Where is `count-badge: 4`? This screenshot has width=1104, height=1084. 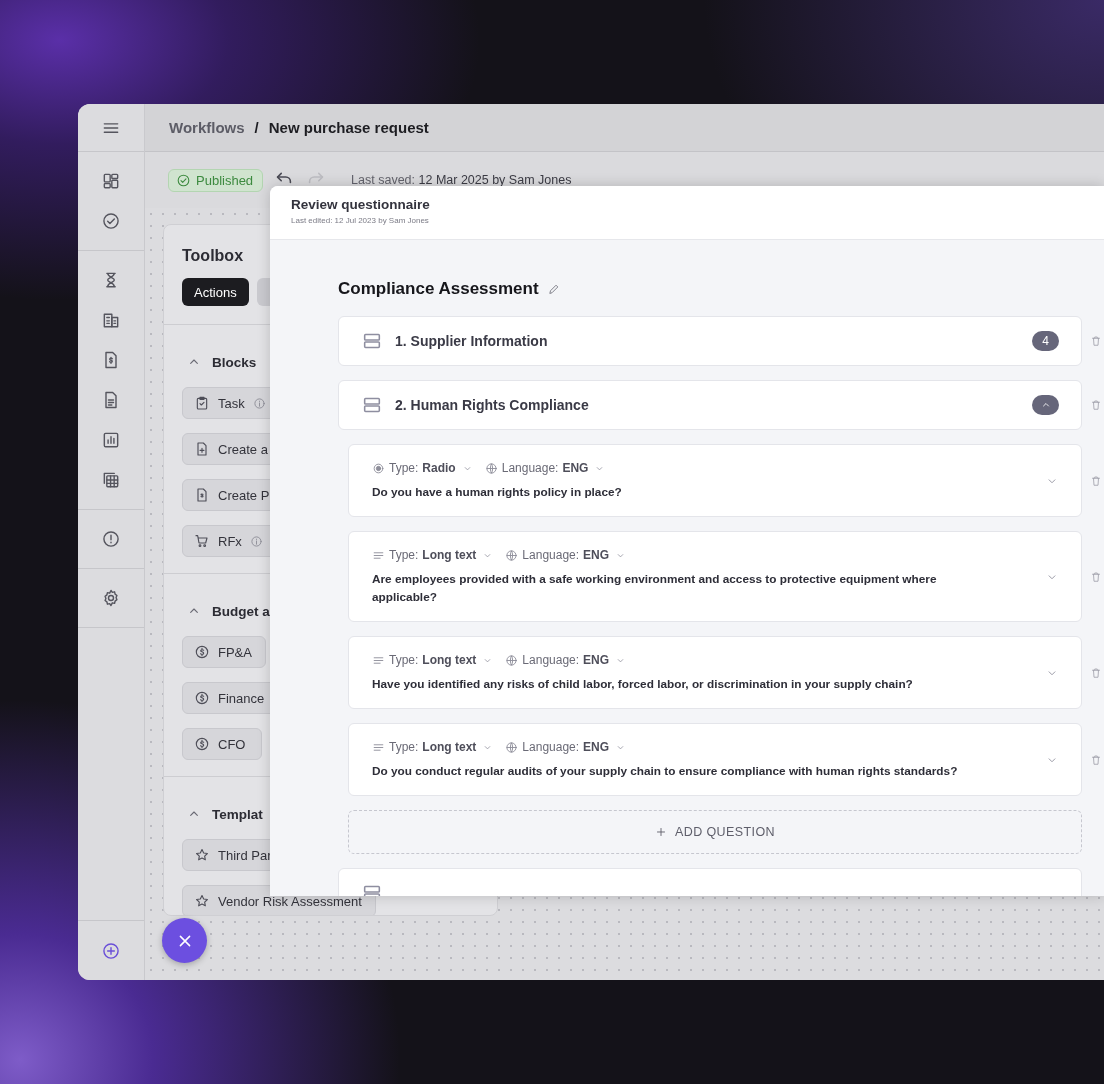 count-badge: 4 is located at coordinates (1045, 341).